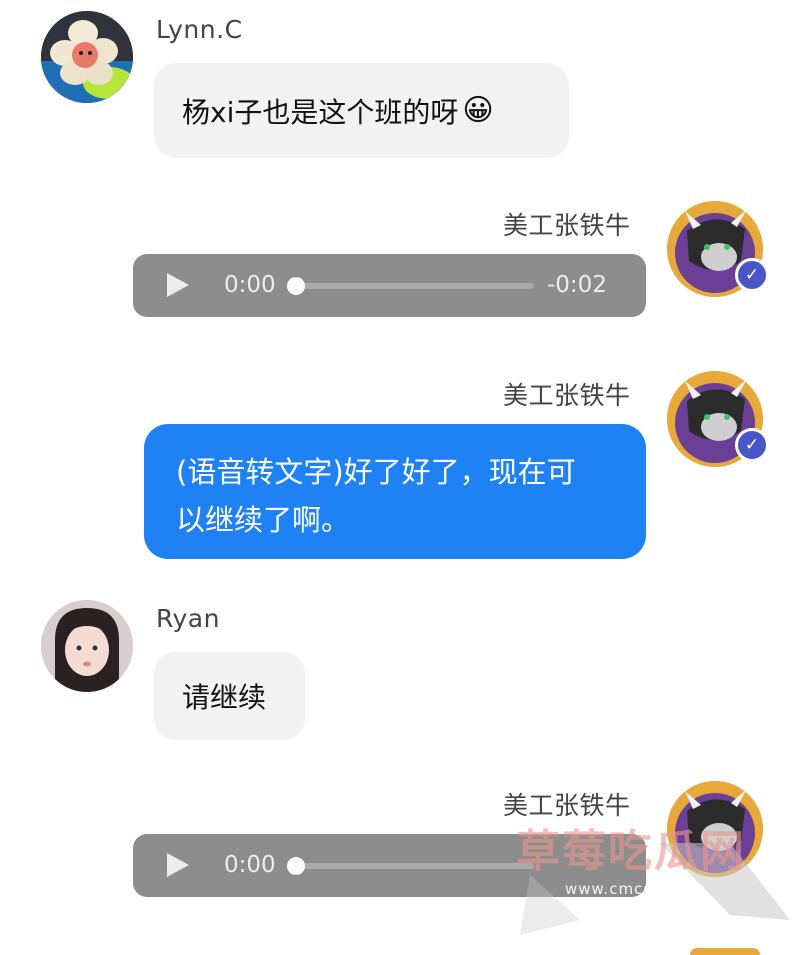  I want to click on avatar-lynn, so click(87, 57).